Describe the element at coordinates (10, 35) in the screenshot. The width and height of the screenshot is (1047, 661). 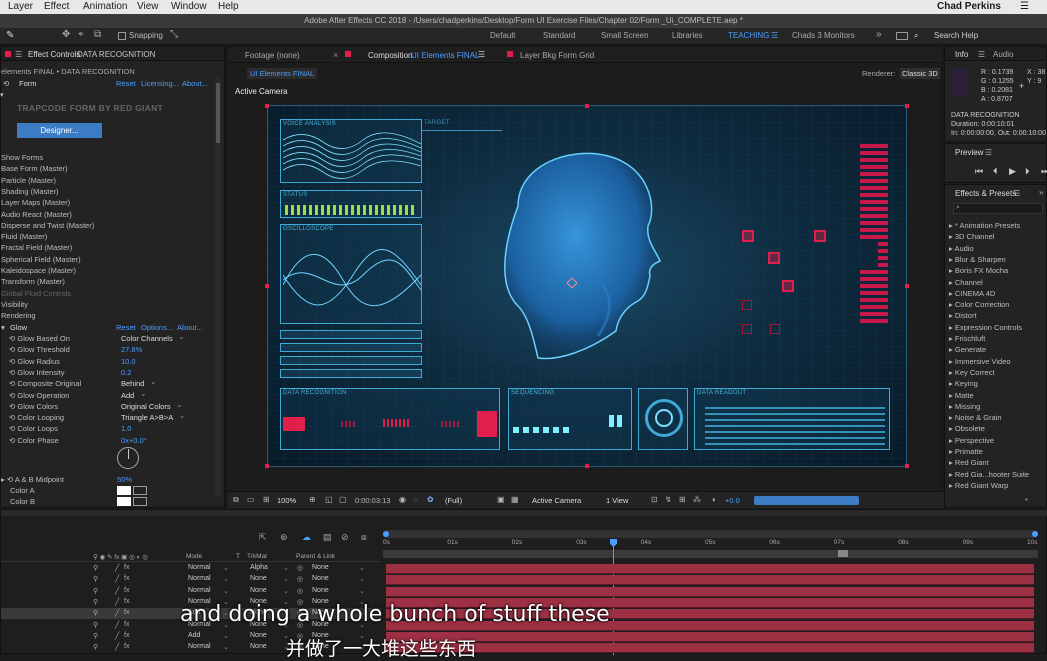
I see `pin-tool-icon: ✎` at that location.